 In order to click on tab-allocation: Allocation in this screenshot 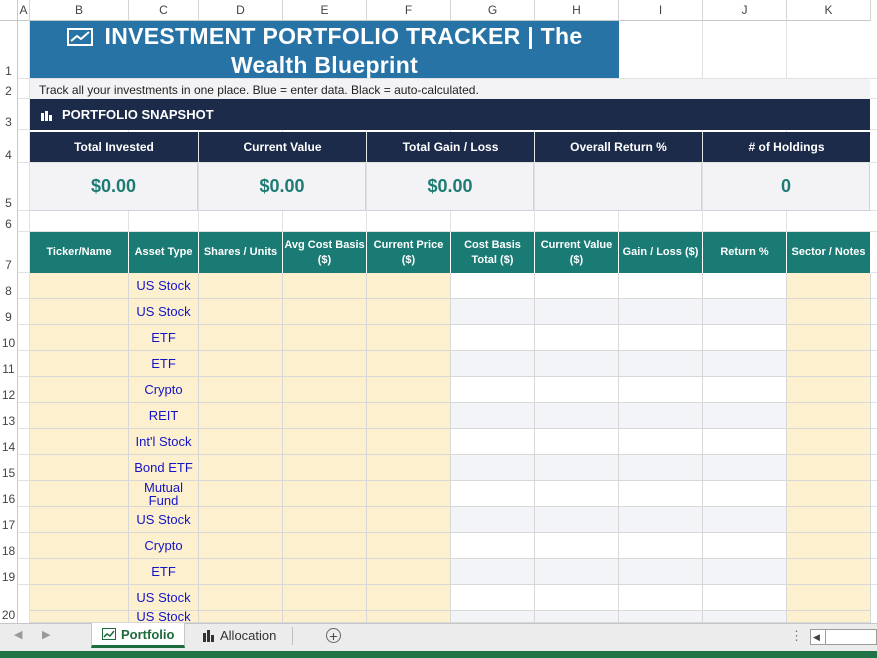, I will do `click(239, 635)`.